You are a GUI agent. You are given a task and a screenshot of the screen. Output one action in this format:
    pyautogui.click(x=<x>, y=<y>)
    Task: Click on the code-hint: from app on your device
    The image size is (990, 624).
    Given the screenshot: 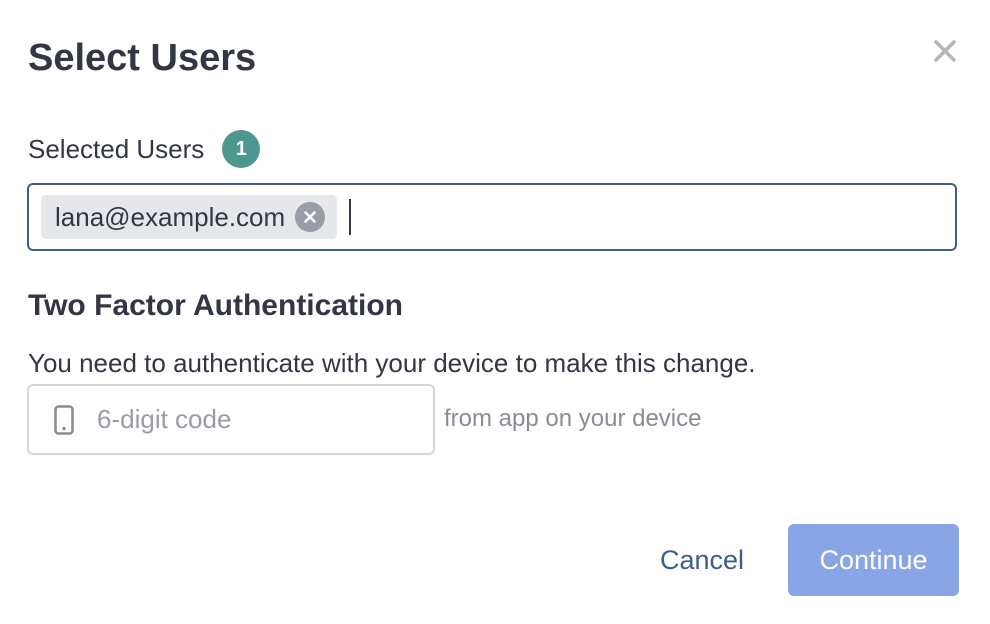 What is the action you would take?
    pyautogui.click(x=573, y=418)
    